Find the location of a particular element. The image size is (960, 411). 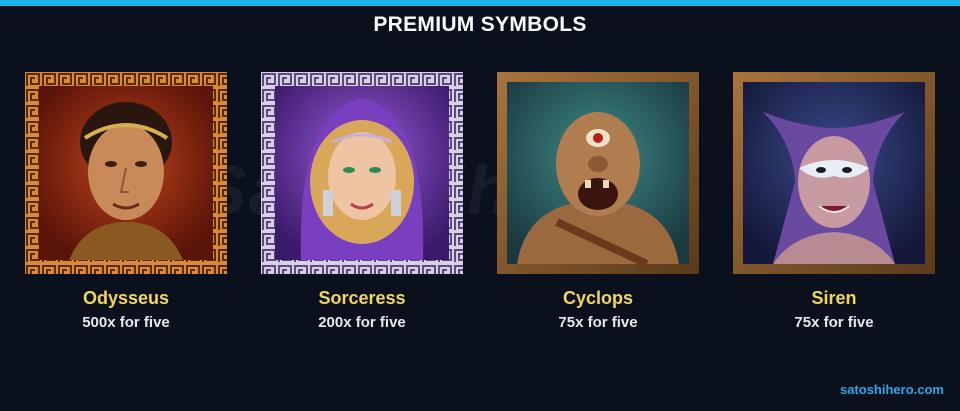

symbol-name: Siren is located at coordinates (834, 298).